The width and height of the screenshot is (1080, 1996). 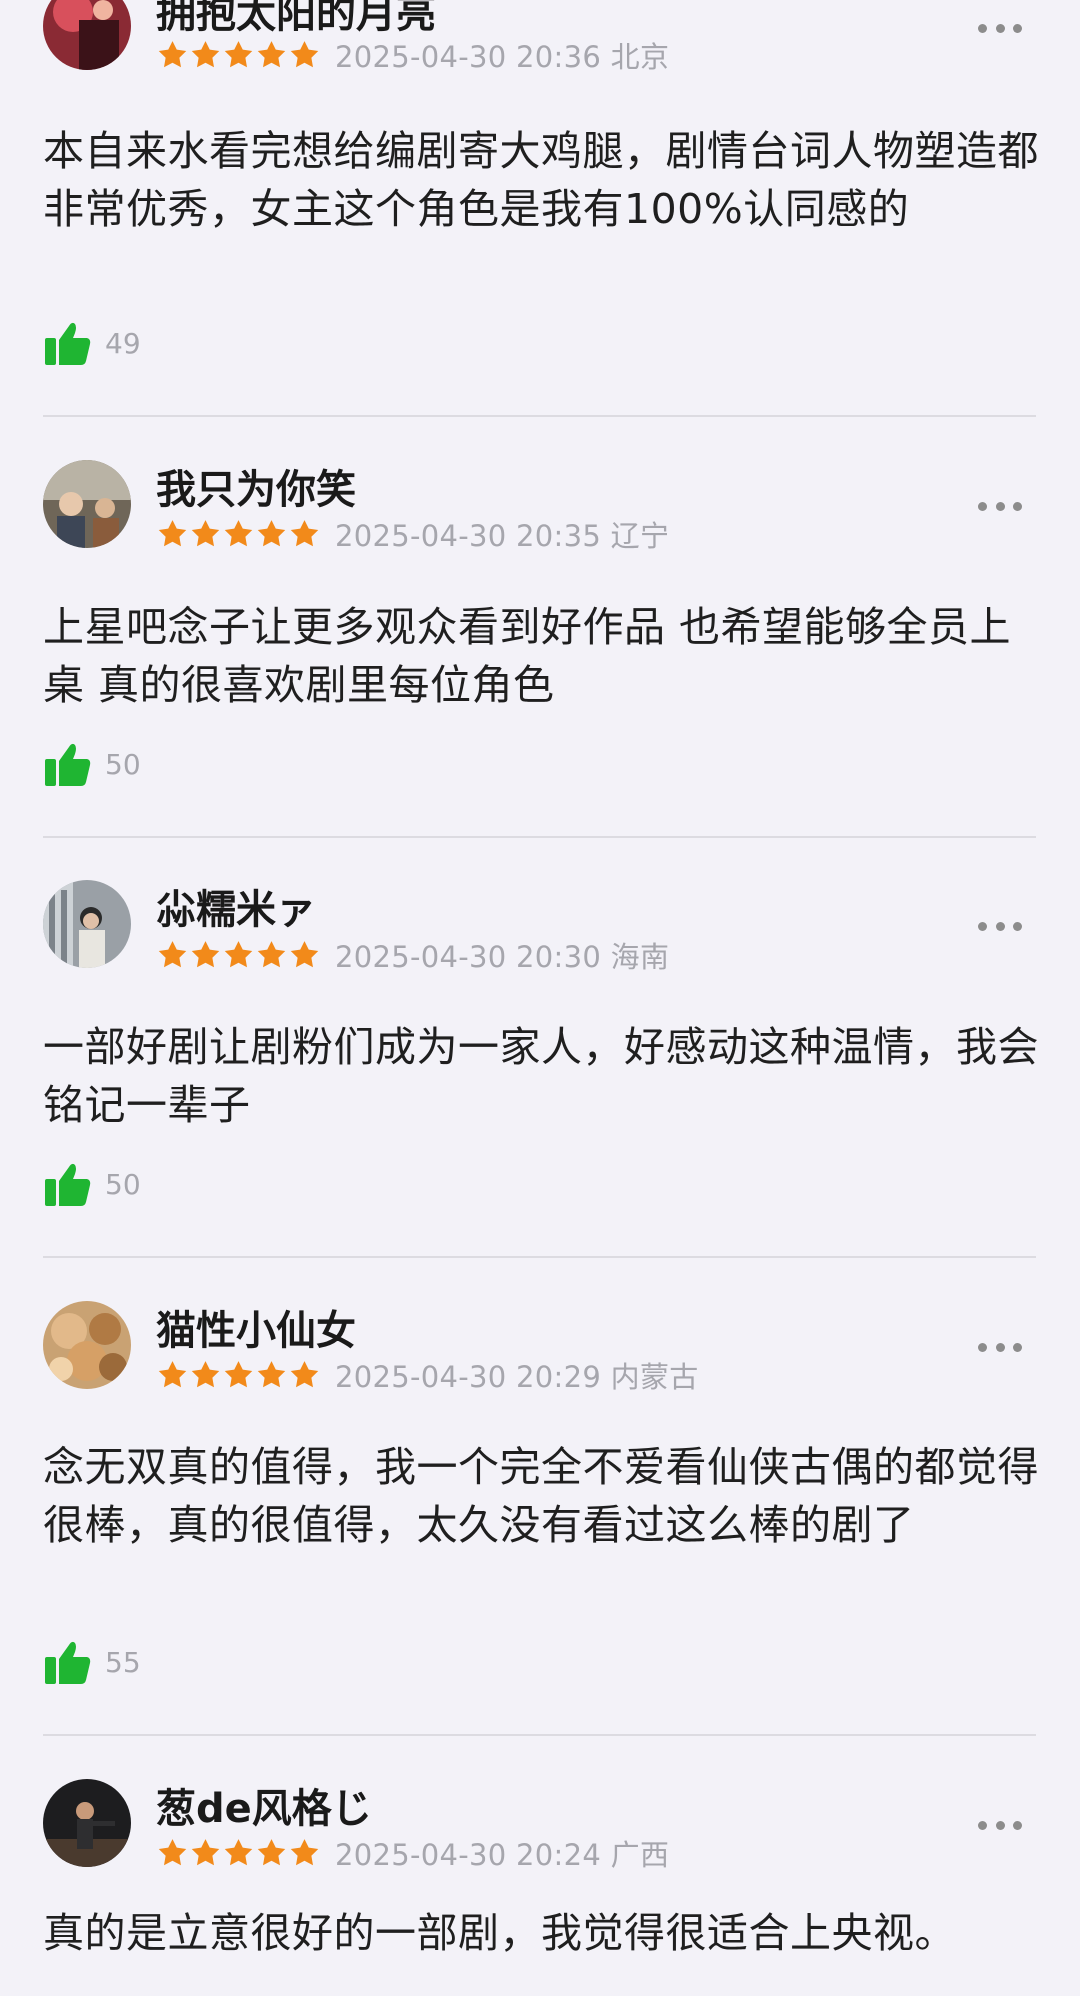 What do you see at coordinates (264, 1809) in the screenshot?
I see `username: 葱de风格じ` at bounding box center [264, 1809].